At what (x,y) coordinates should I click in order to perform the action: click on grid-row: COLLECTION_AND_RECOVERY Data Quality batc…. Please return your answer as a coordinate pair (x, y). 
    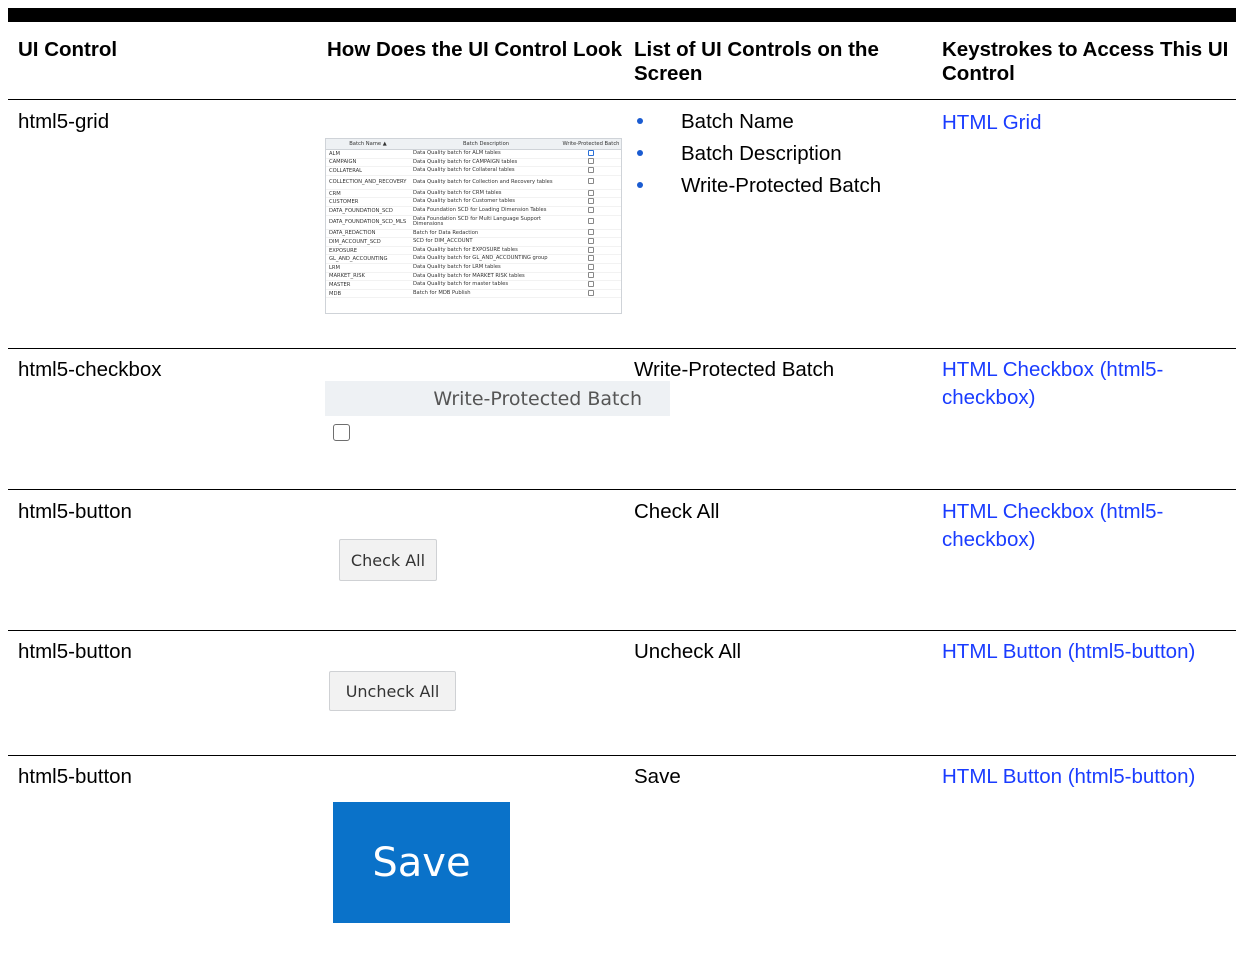
    Looking at the image, I should click on (473, 183).